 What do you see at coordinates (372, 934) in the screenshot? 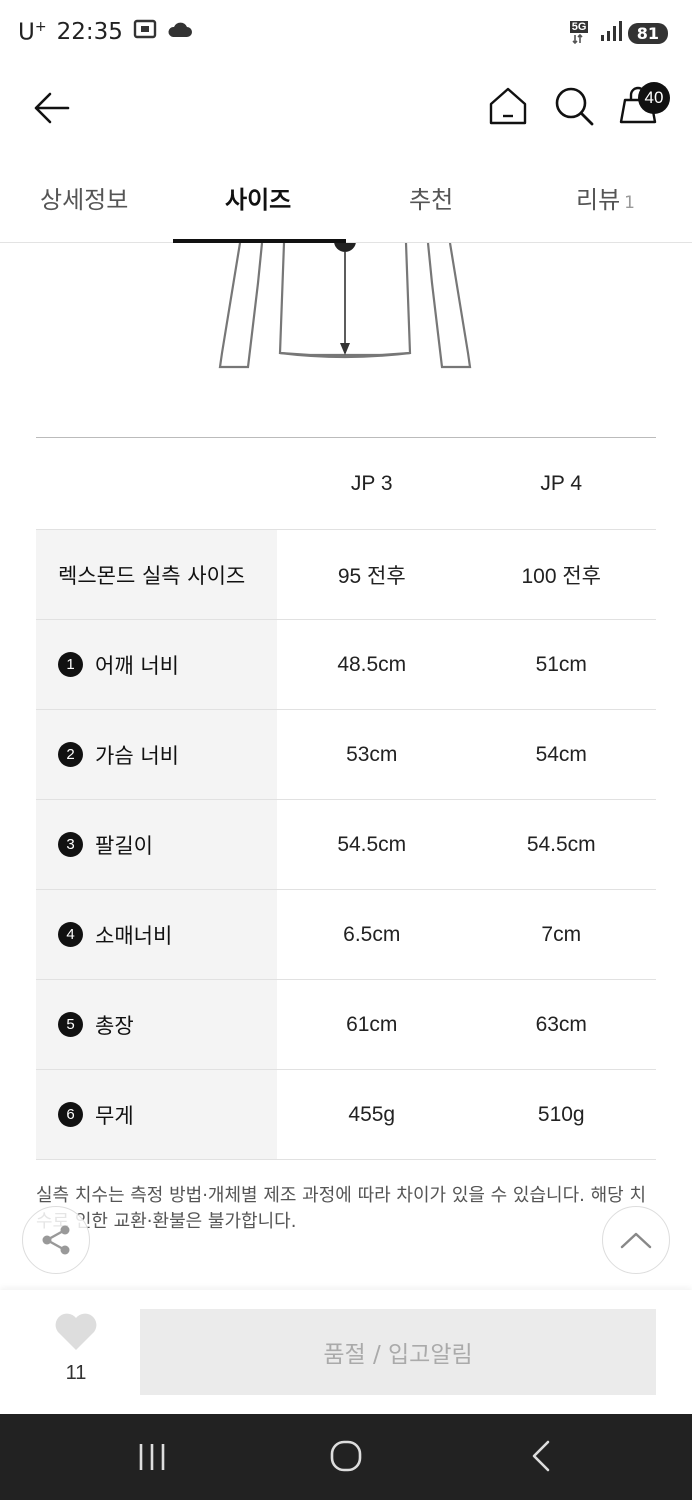
I see `table-cell: 6.5cm` at bounding box center [372, 934].